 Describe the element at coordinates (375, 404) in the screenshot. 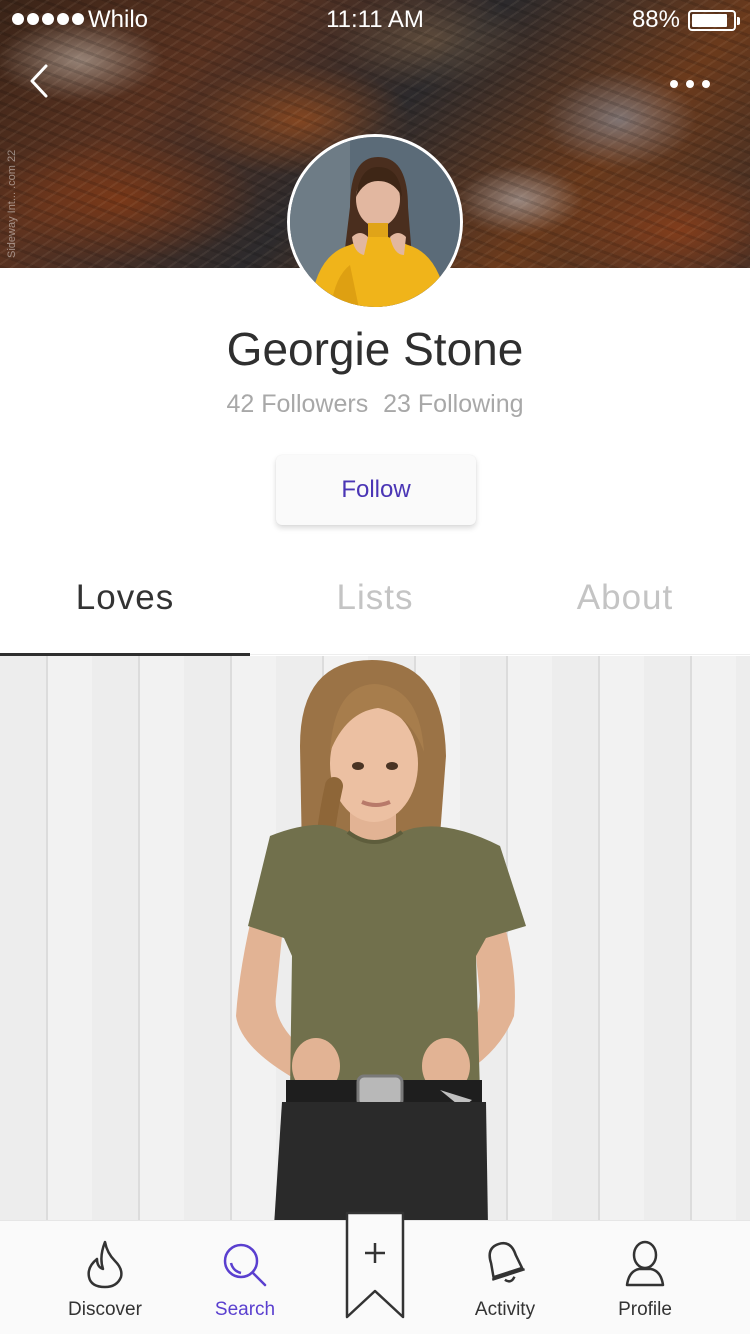

I see `follow-stats: 42 Followers 23 Following` at that location.